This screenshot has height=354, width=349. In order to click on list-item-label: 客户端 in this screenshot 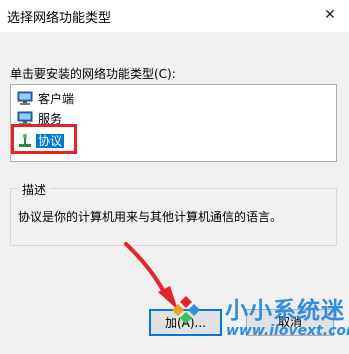, I will do `click(56, 98)`.